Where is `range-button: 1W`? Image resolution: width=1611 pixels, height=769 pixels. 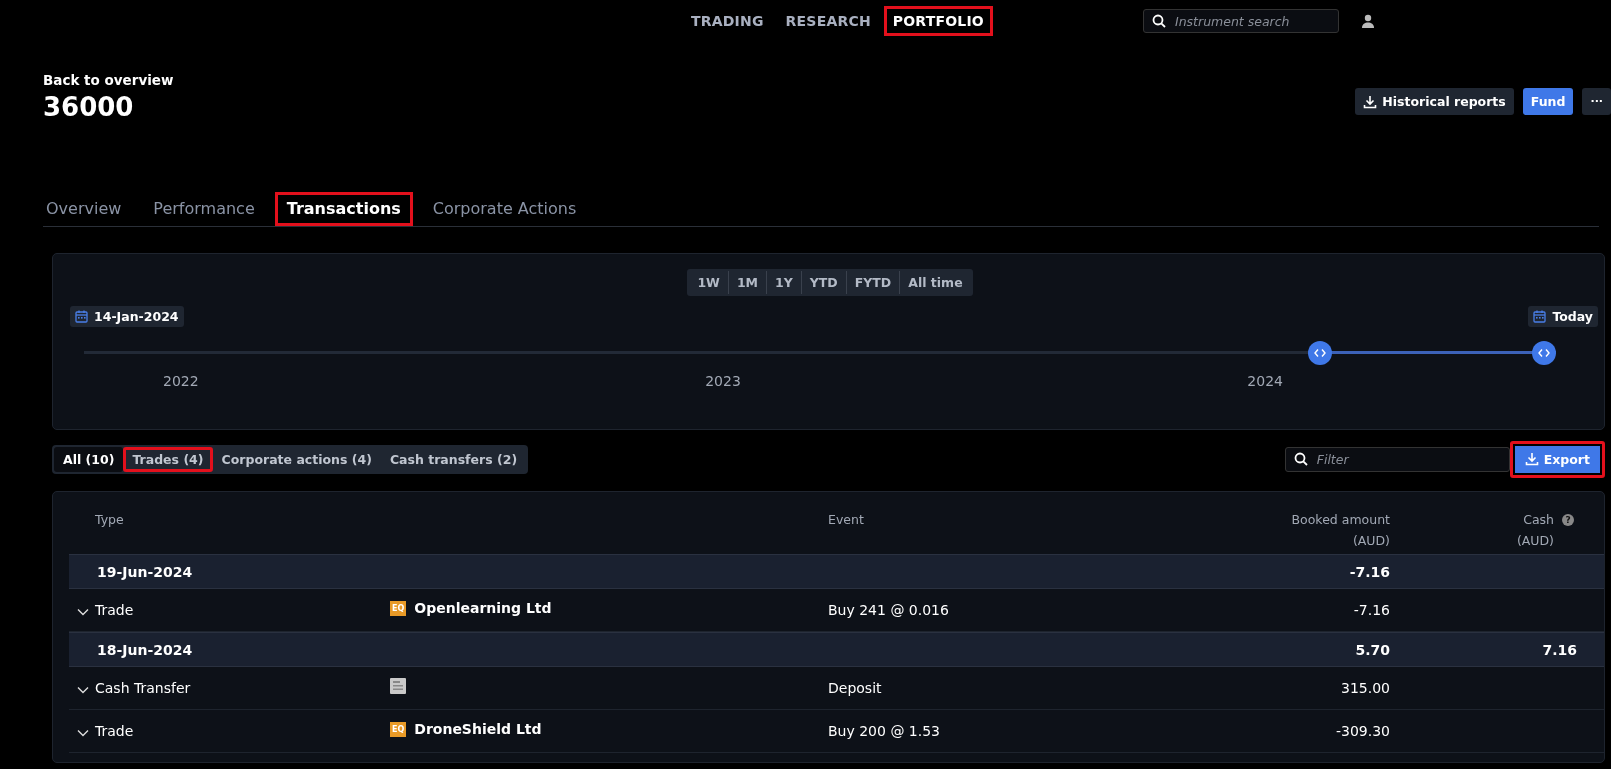 range-button: 1W is located at coordinates (709, 282).